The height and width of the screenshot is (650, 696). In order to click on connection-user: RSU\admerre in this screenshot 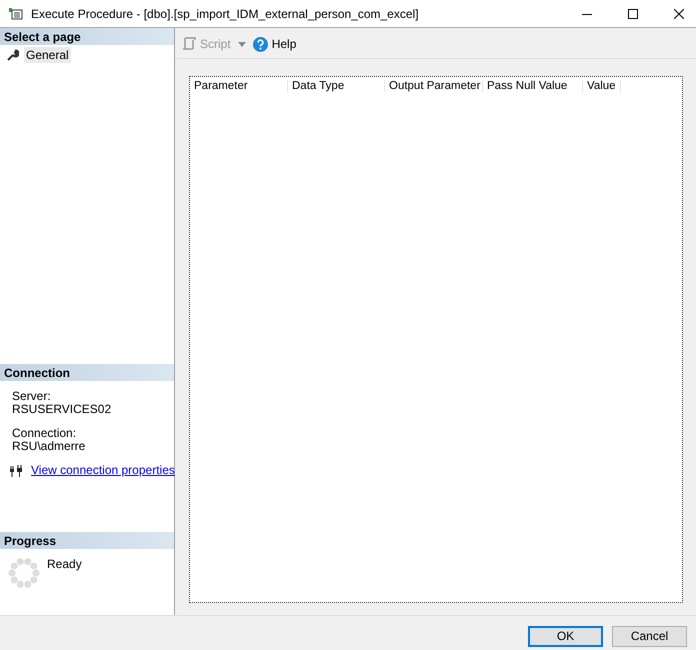, I will do `click(49, 446)`.